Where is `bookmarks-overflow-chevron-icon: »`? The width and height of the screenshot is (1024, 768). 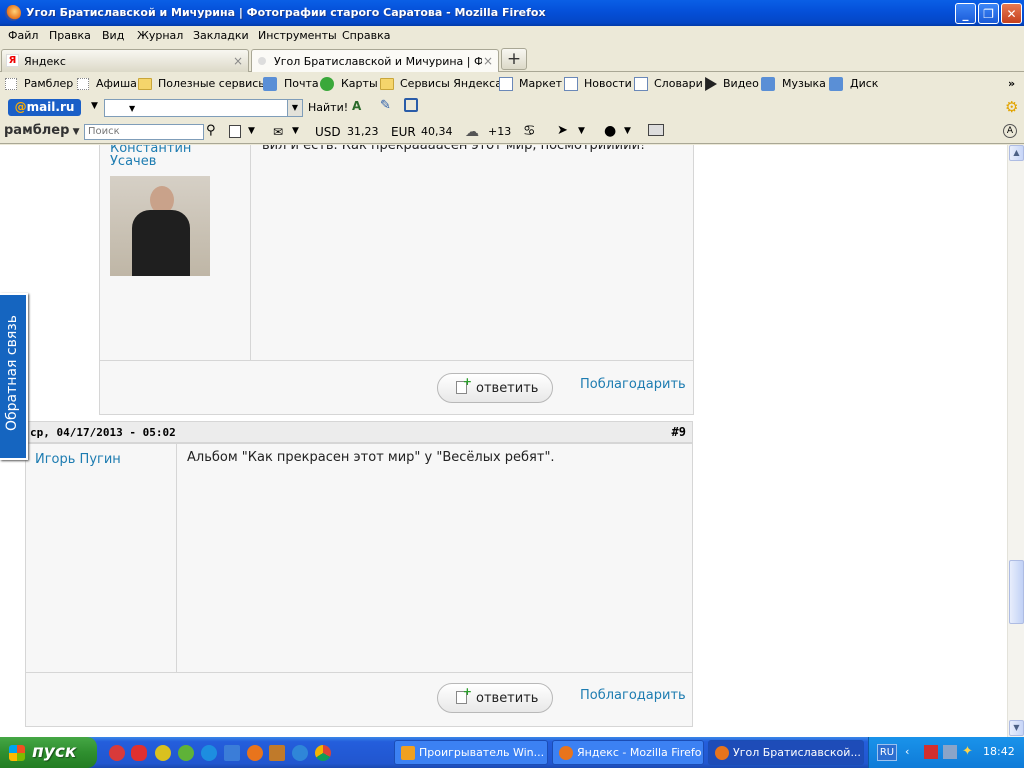 bookmarks-overflow-chevron-icon: » is located at coordinates (1011, 83).